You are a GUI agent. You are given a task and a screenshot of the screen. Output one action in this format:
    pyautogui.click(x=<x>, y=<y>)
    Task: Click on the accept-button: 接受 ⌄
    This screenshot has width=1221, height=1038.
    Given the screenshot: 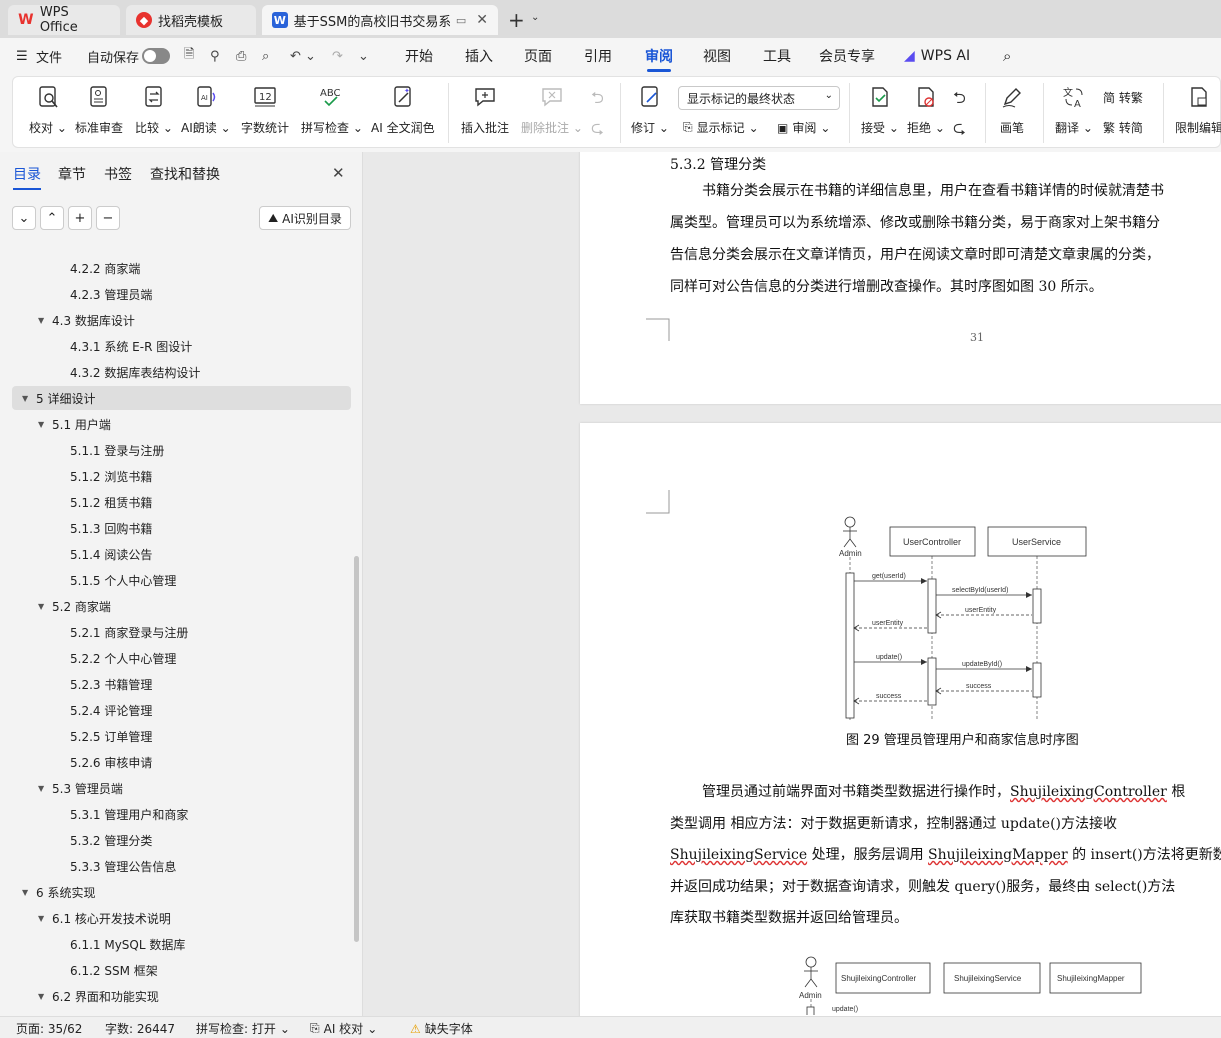 What is the action you would take?
    pyautogui.click(x=880, y=109)
    